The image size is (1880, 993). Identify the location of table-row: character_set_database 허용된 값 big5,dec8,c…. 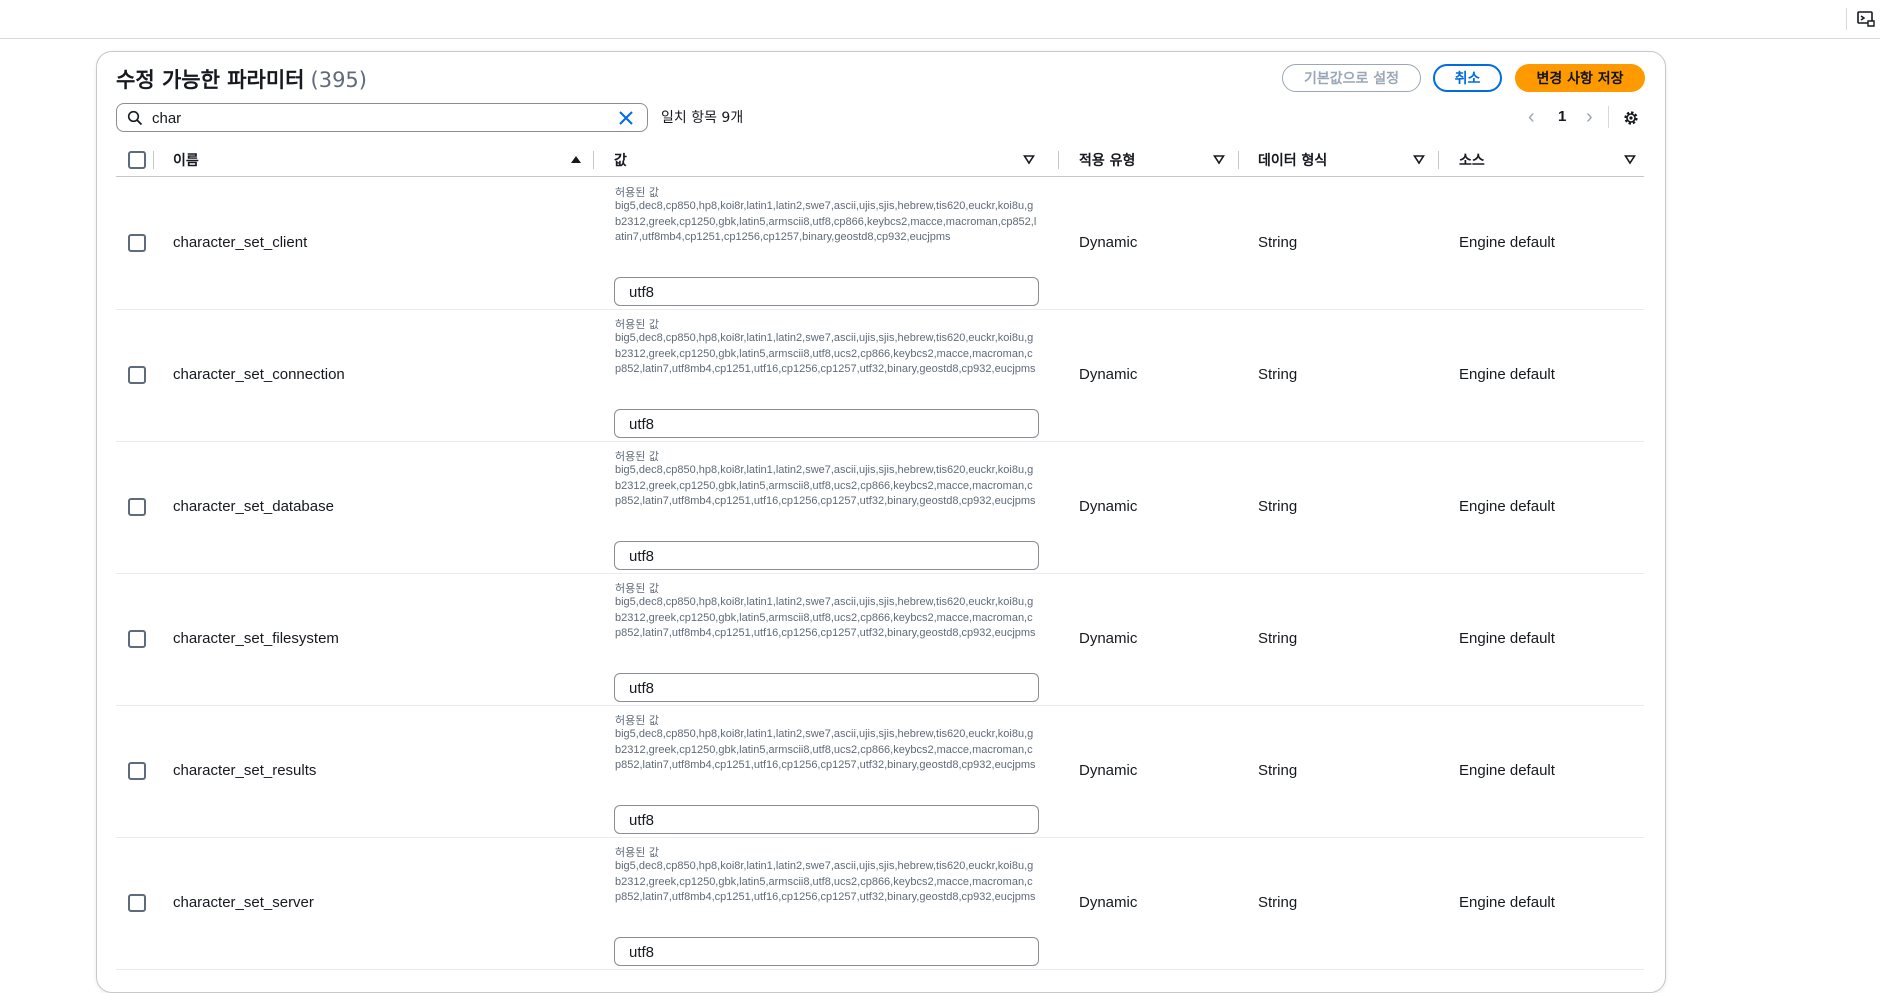
(880, 507).